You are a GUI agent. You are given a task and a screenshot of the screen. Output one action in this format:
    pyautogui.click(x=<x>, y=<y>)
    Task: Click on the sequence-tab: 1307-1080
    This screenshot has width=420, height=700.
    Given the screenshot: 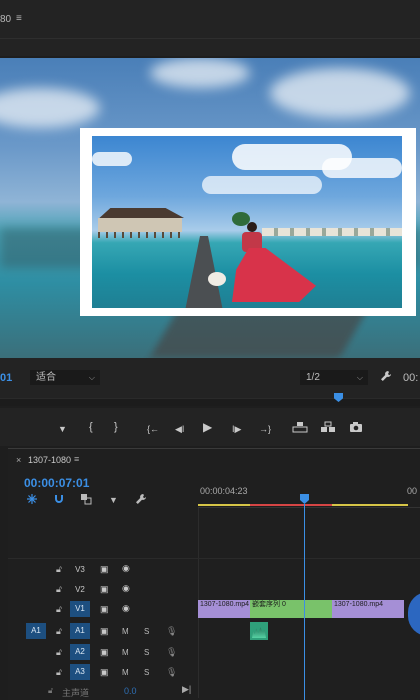 What is the action you would take?
    pyautogui.click(x=49, y=460)
    